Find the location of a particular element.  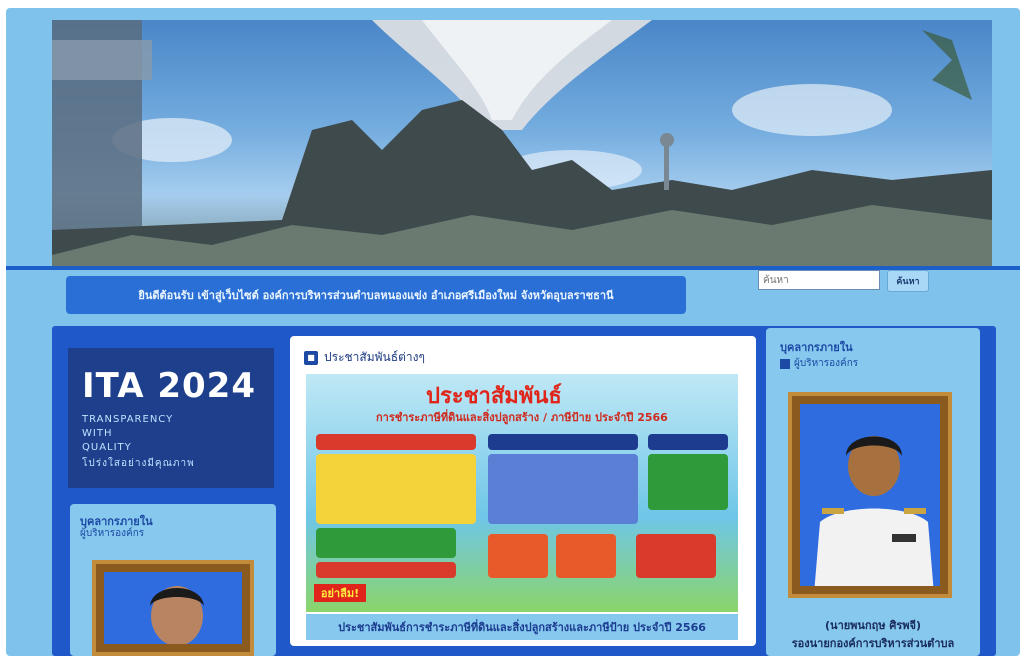

right-card-subheading: ผู้บริหารองค์กร is located at coordinates (826, 363).